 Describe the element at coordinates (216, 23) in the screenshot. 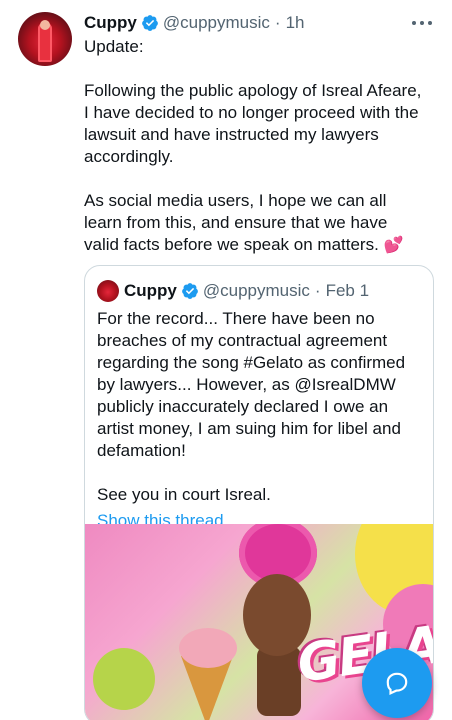

I see `author-handle: @cuppymusic` at that location.